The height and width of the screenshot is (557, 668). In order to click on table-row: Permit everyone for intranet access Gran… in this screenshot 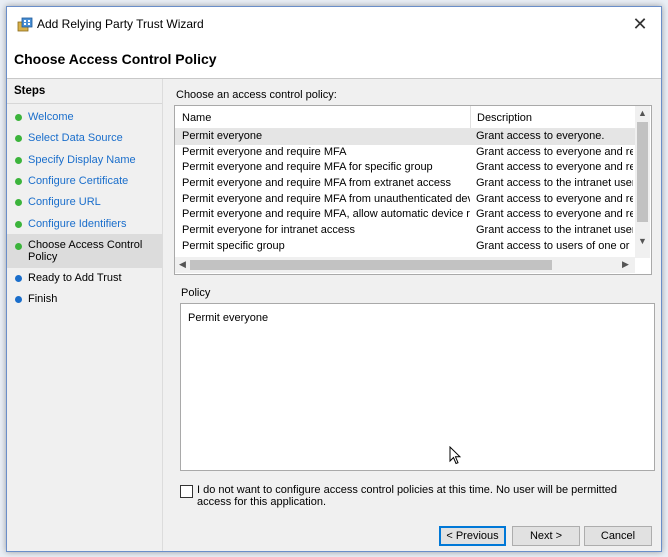, I will do `click(405, 231)`.